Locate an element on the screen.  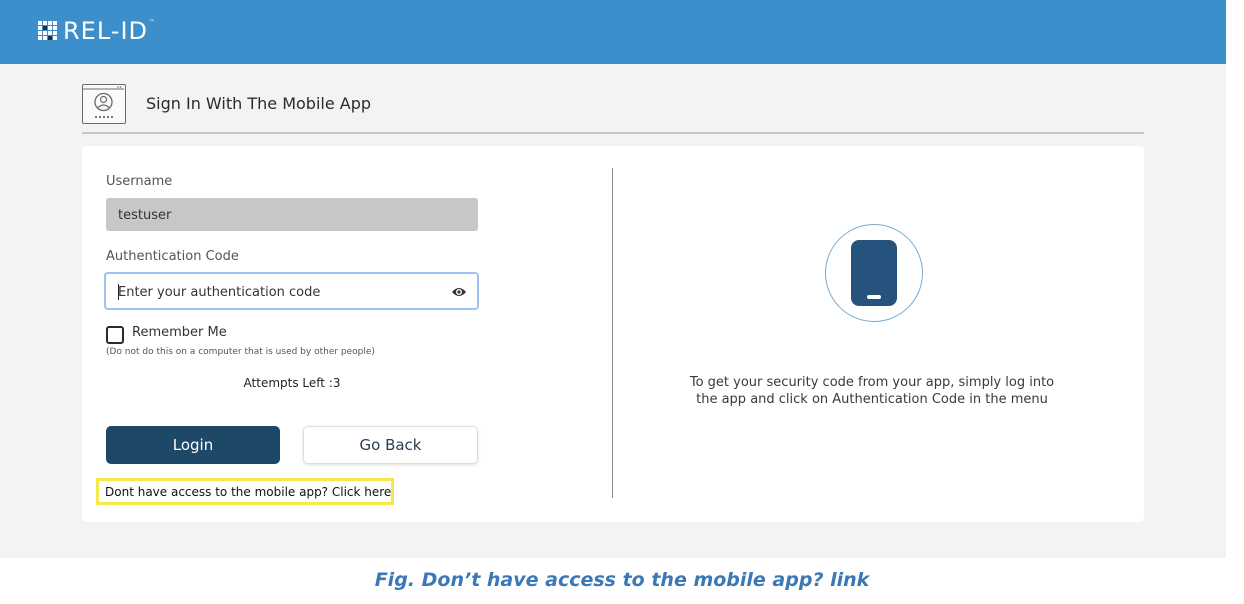
auth-code-label: Authentication Code is located at coordinates (172, 256).